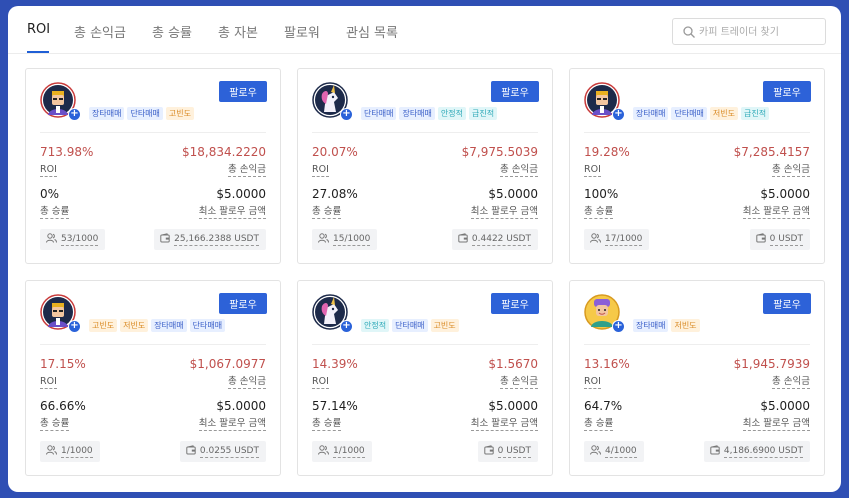  Describe the element at coordinates (100, 31) in the screenshot. I see `tab-total-pnl: 총 손익금` at that location.